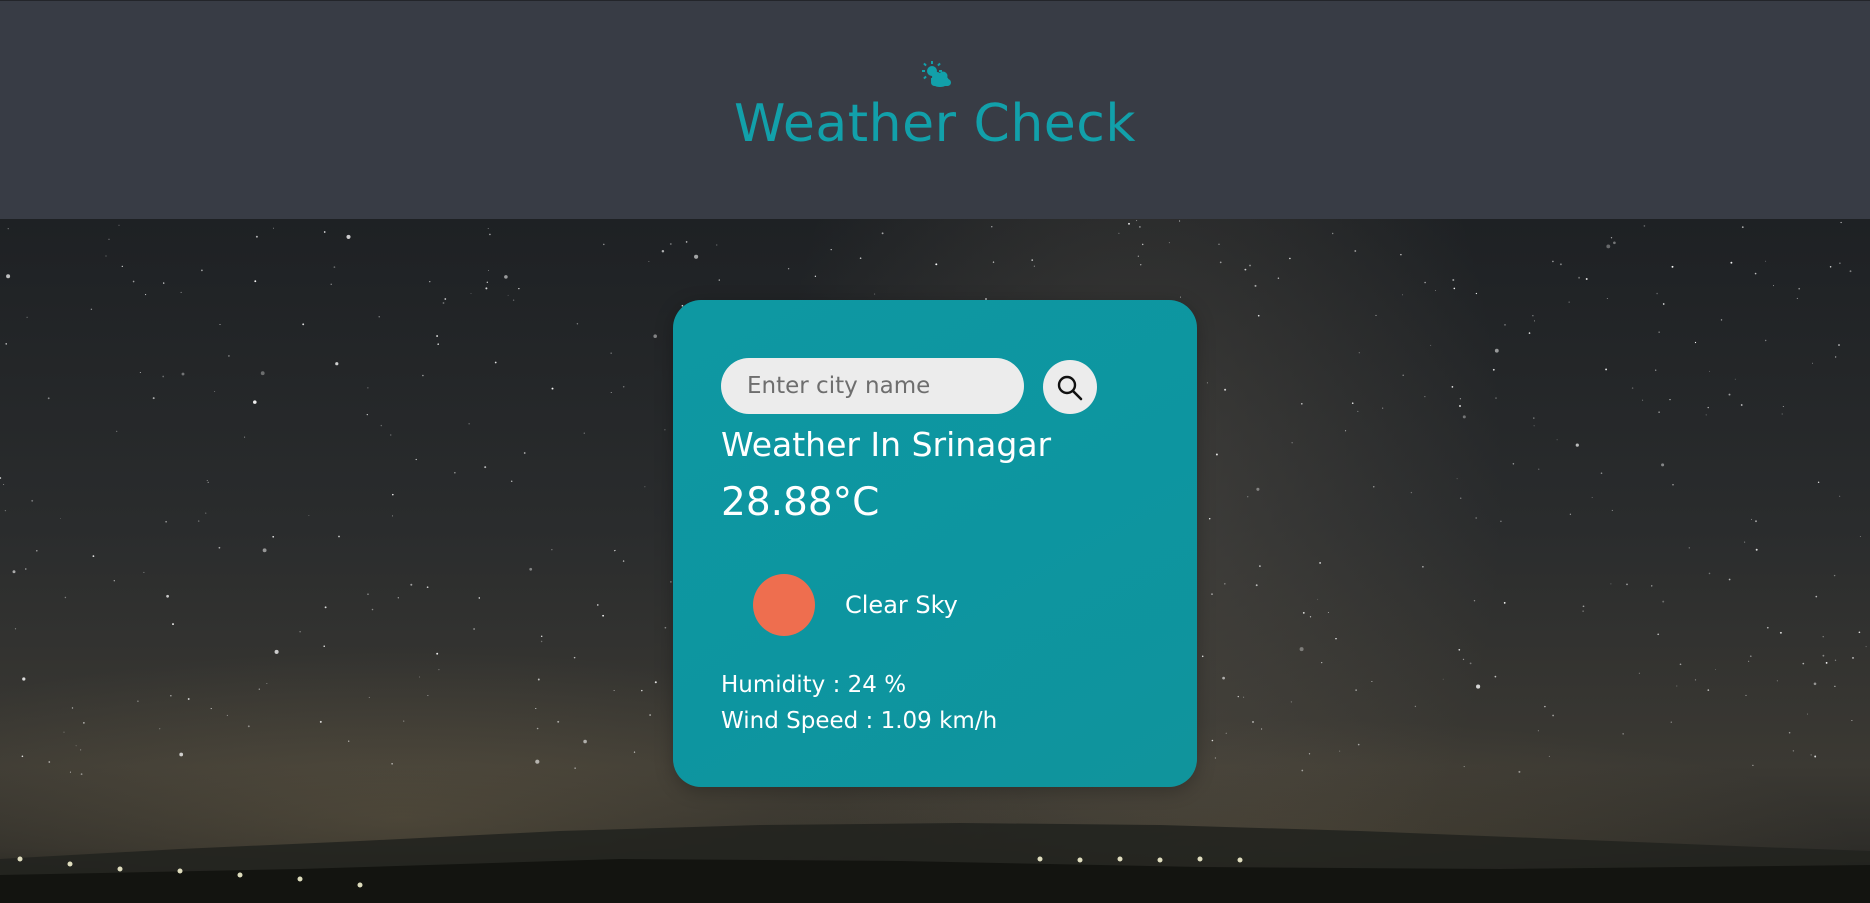 Image resolution: width=1870 pixels, height=903 pixels. Describe the element at coordinates (784, 605) in the screenshot. I see `clear-sky-sun-icon` at that location.